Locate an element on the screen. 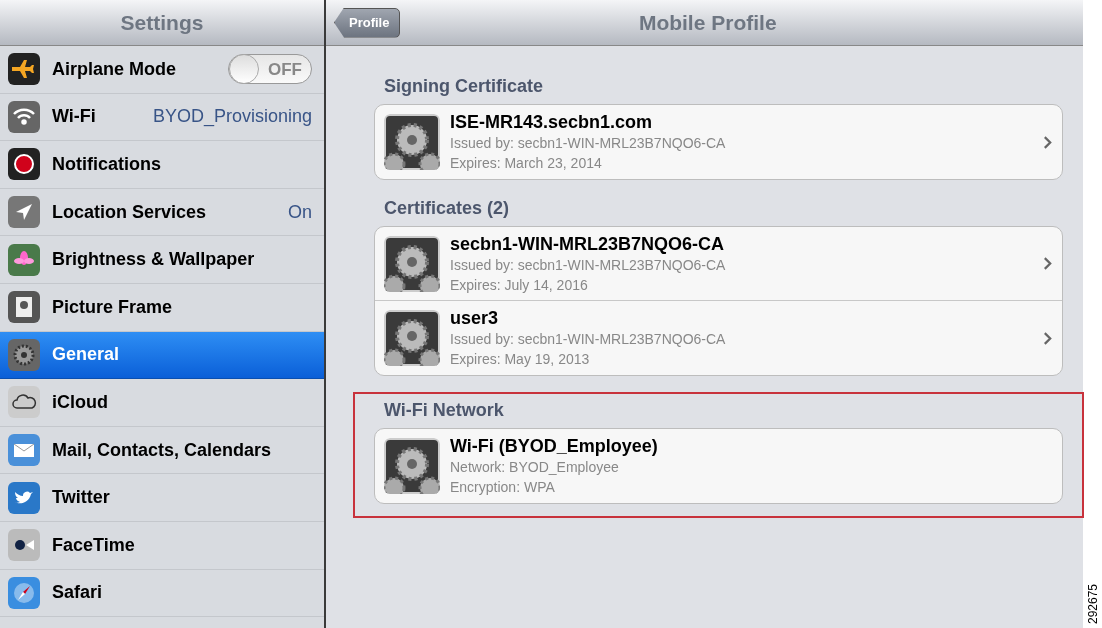 This screenshot has width=1102, height=628. sidebar-title: Settings is located at coordinates (162, 22).